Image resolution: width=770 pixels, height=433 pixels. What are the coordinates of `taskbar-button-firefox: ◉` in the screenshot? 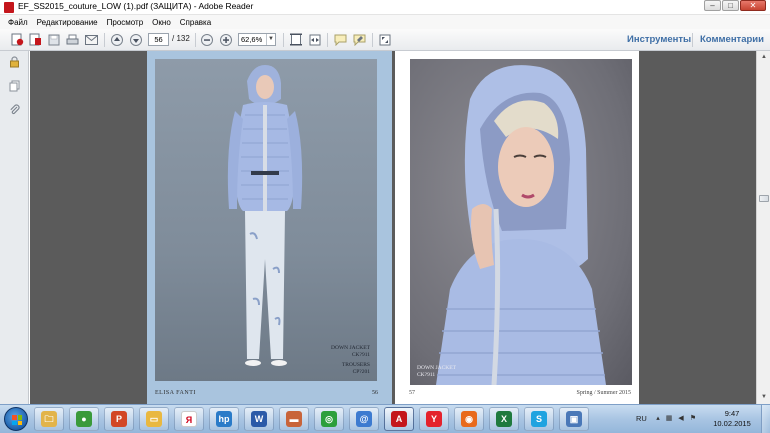 It's located at (469, 419).